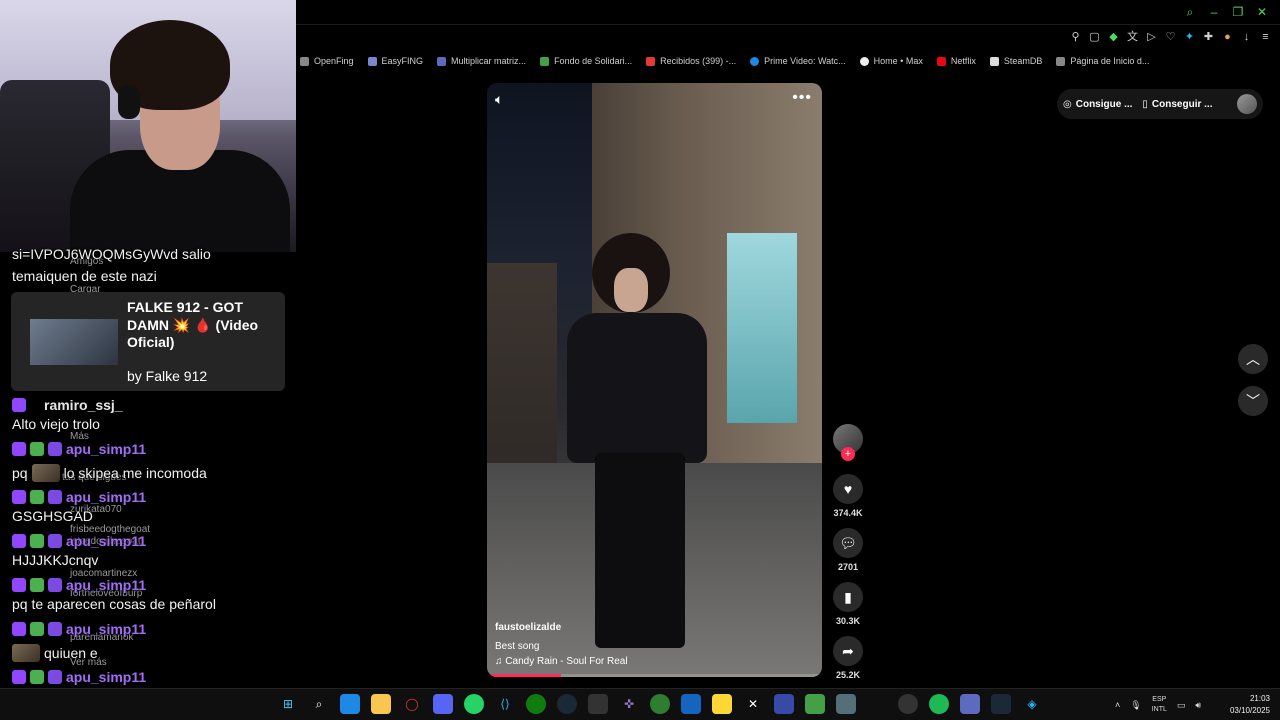 Image resolution: width=1280 pixels, height=720 pixels. What do you see at coordinates (891, 61) in the screenshot?
I see `bookmark-item: Home • Max` at bounding box center [891, 61].